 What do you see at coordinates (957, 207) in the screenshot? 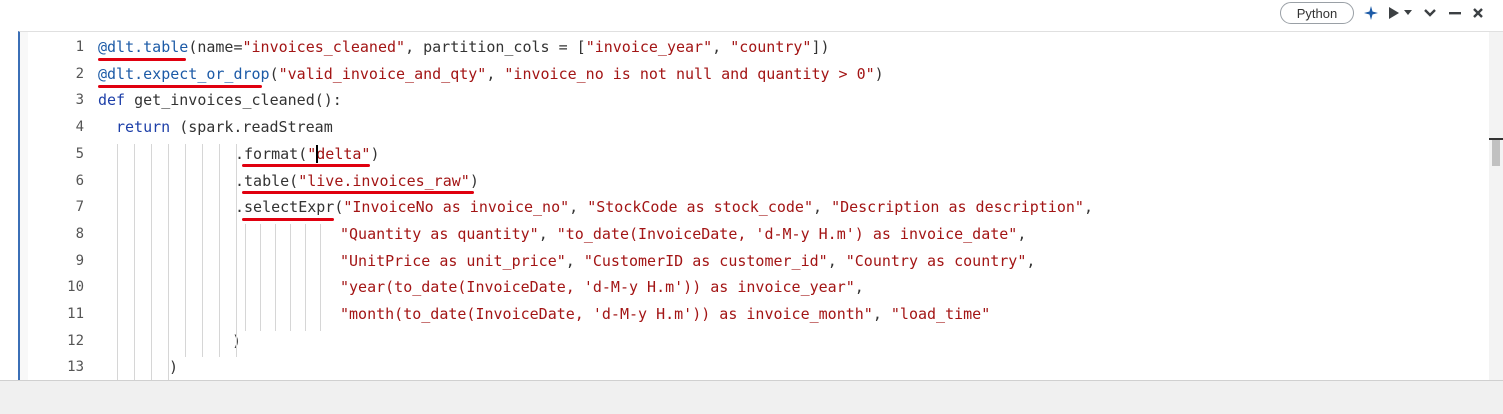
I see `code-token: "Description as description"` at bounding box center [957, 207].